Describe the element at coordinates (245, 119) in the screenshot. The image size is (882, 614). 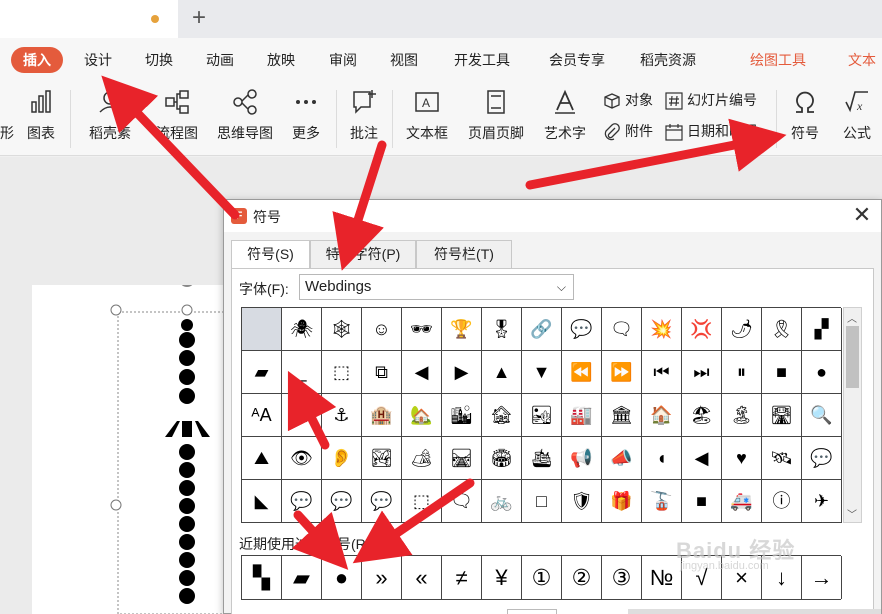
I see `mindmap-button: 思维导图` at that location.